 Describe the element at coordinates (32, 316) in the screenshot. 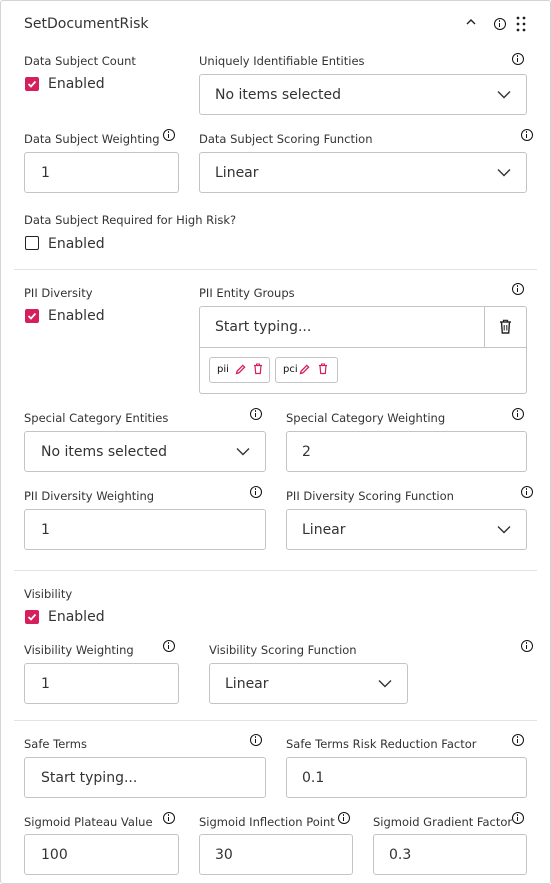

I see `pii-diversity-checkbox` at that location.